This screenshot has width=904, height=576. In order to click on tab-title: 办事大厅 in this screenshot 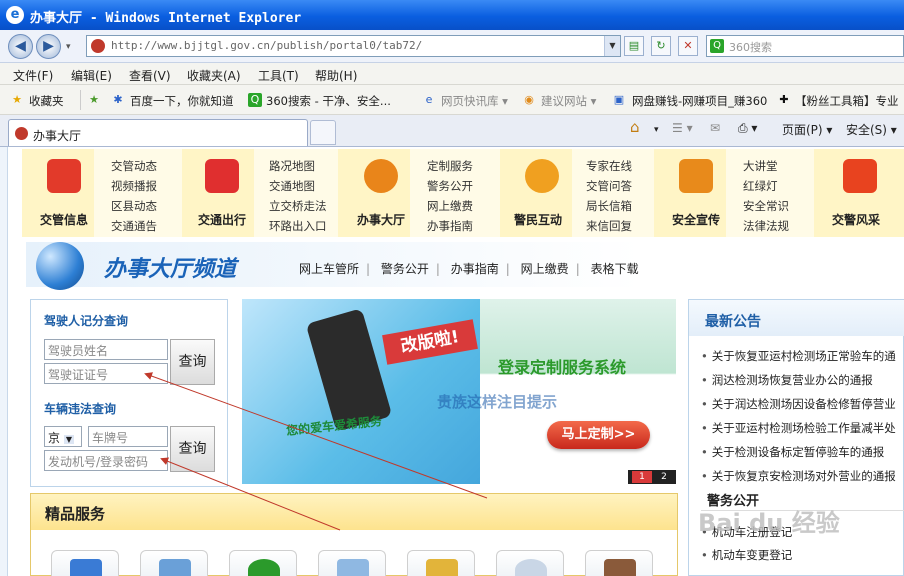, I will do `click(57, 136)`.